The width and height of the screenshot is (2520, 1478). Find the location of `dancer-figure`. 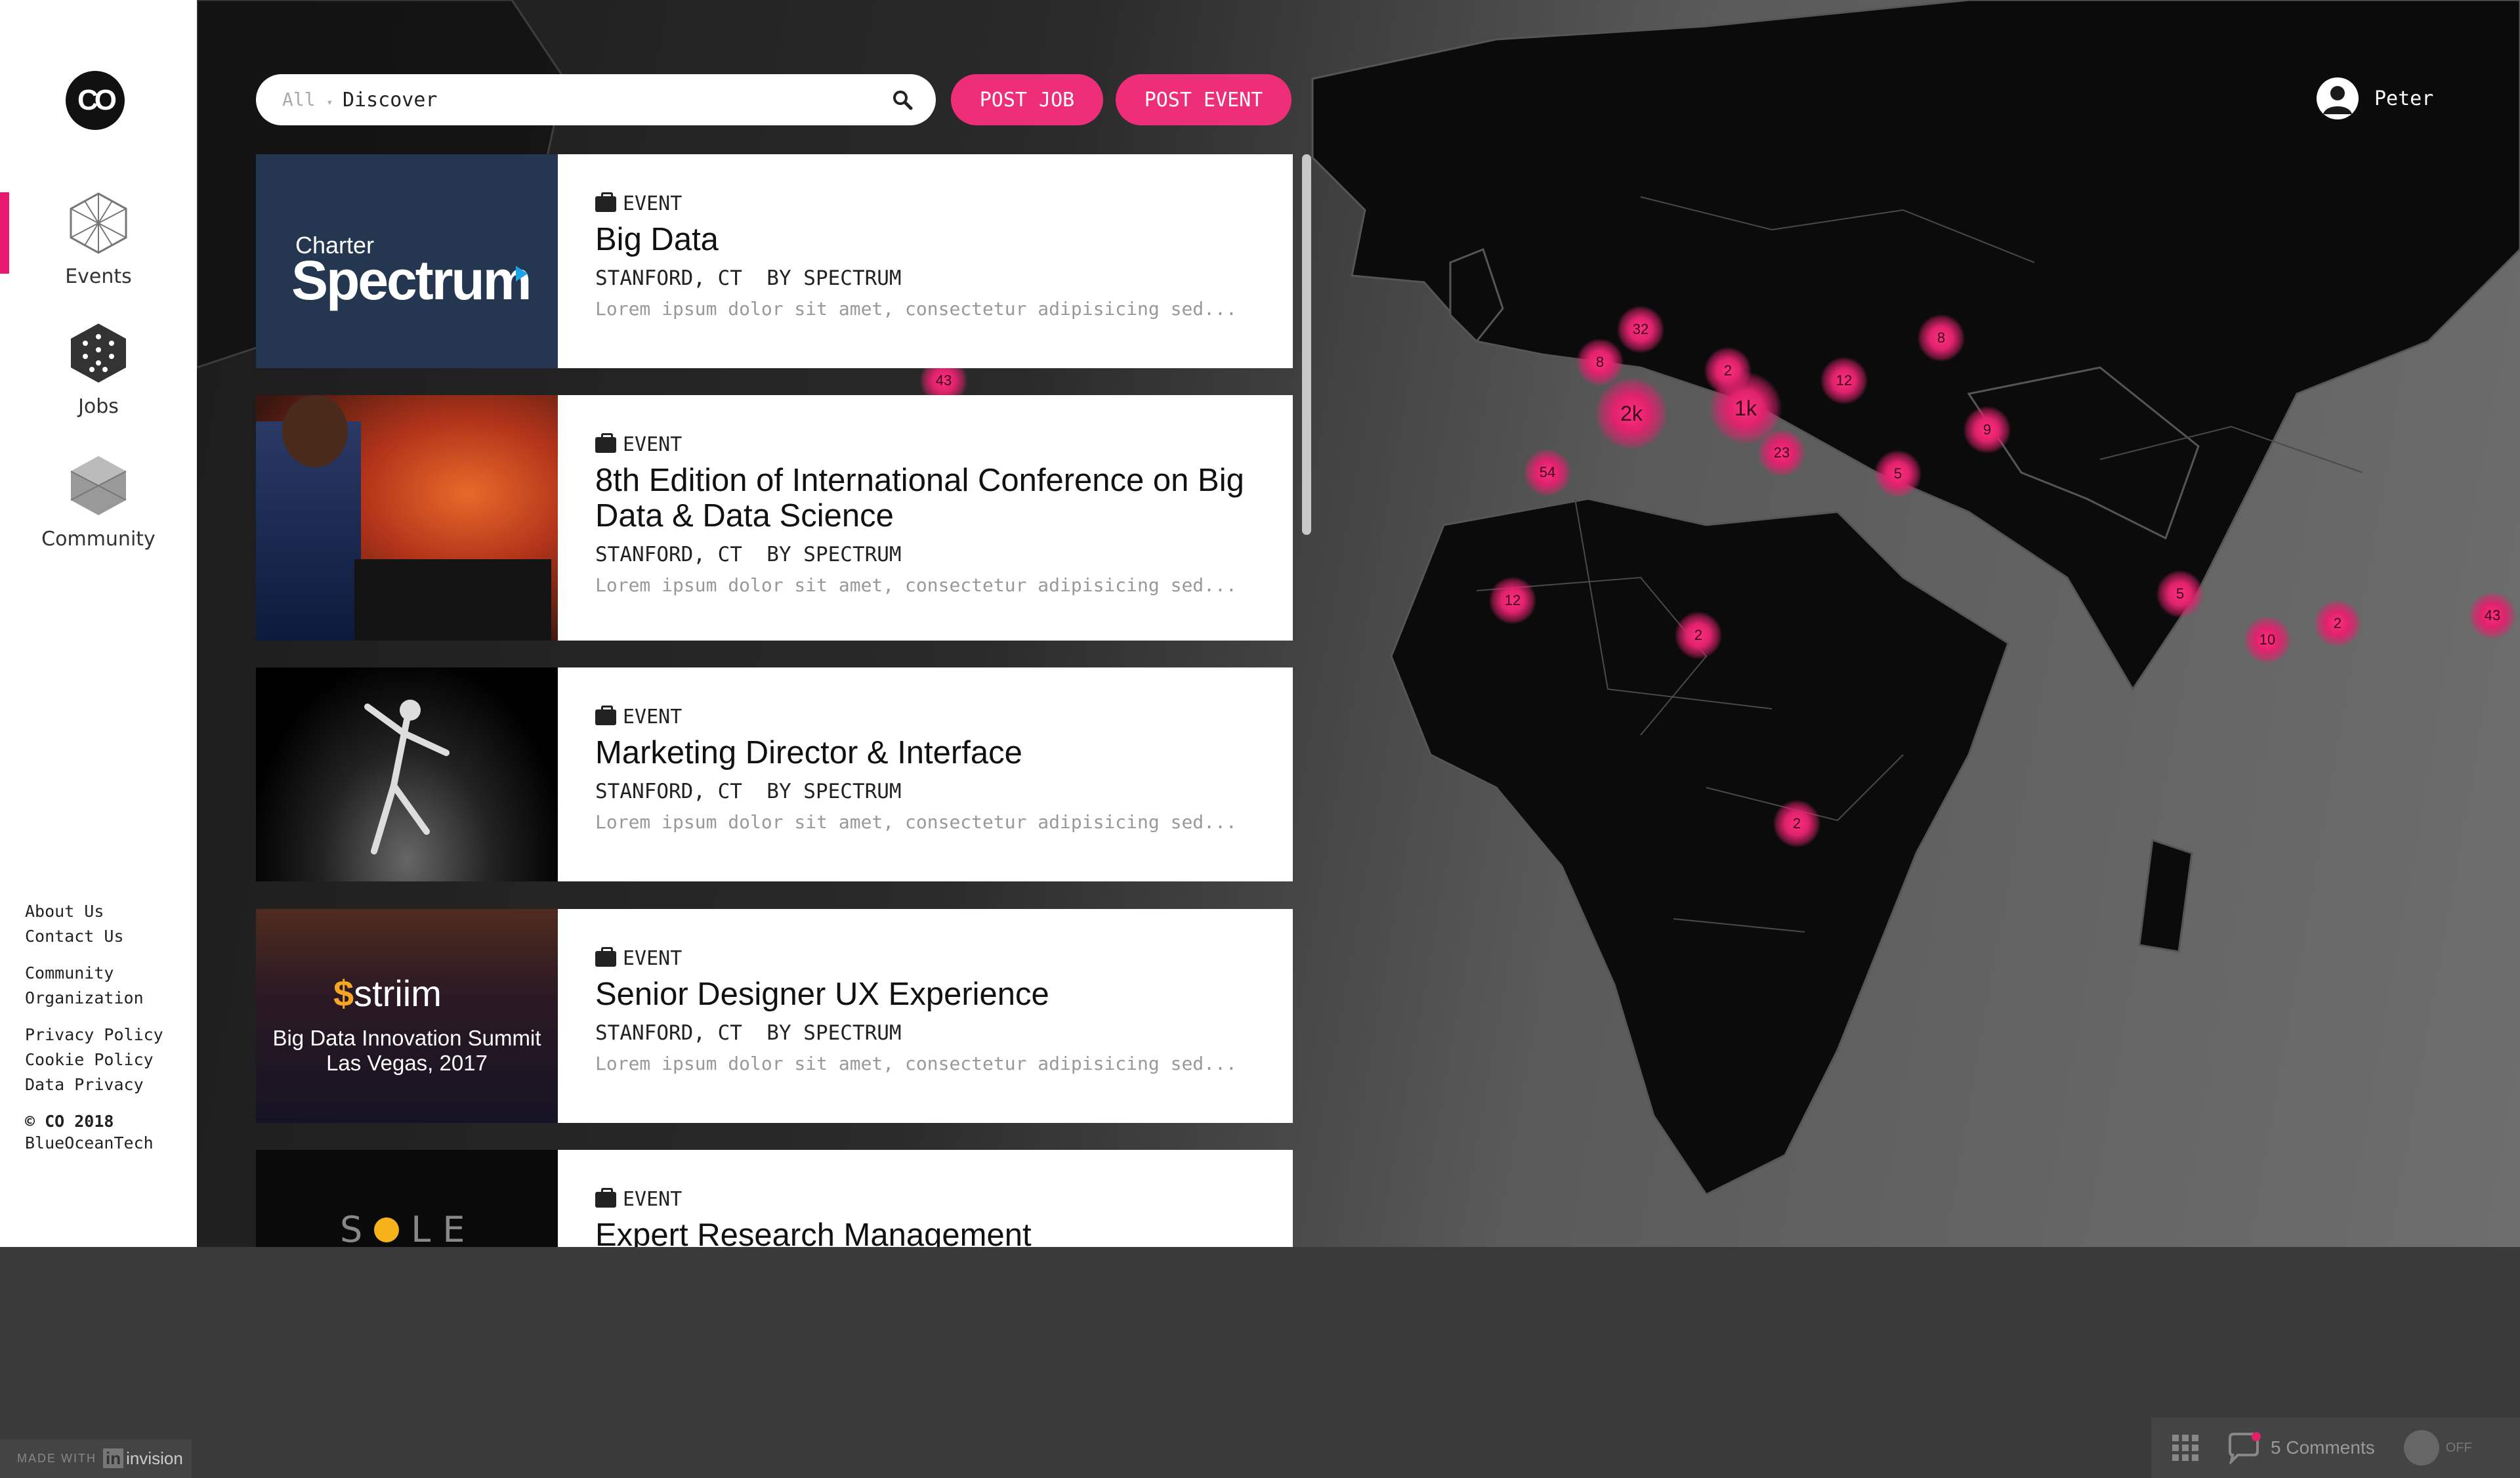

dancer-figure is located at coordinates (407, 777).